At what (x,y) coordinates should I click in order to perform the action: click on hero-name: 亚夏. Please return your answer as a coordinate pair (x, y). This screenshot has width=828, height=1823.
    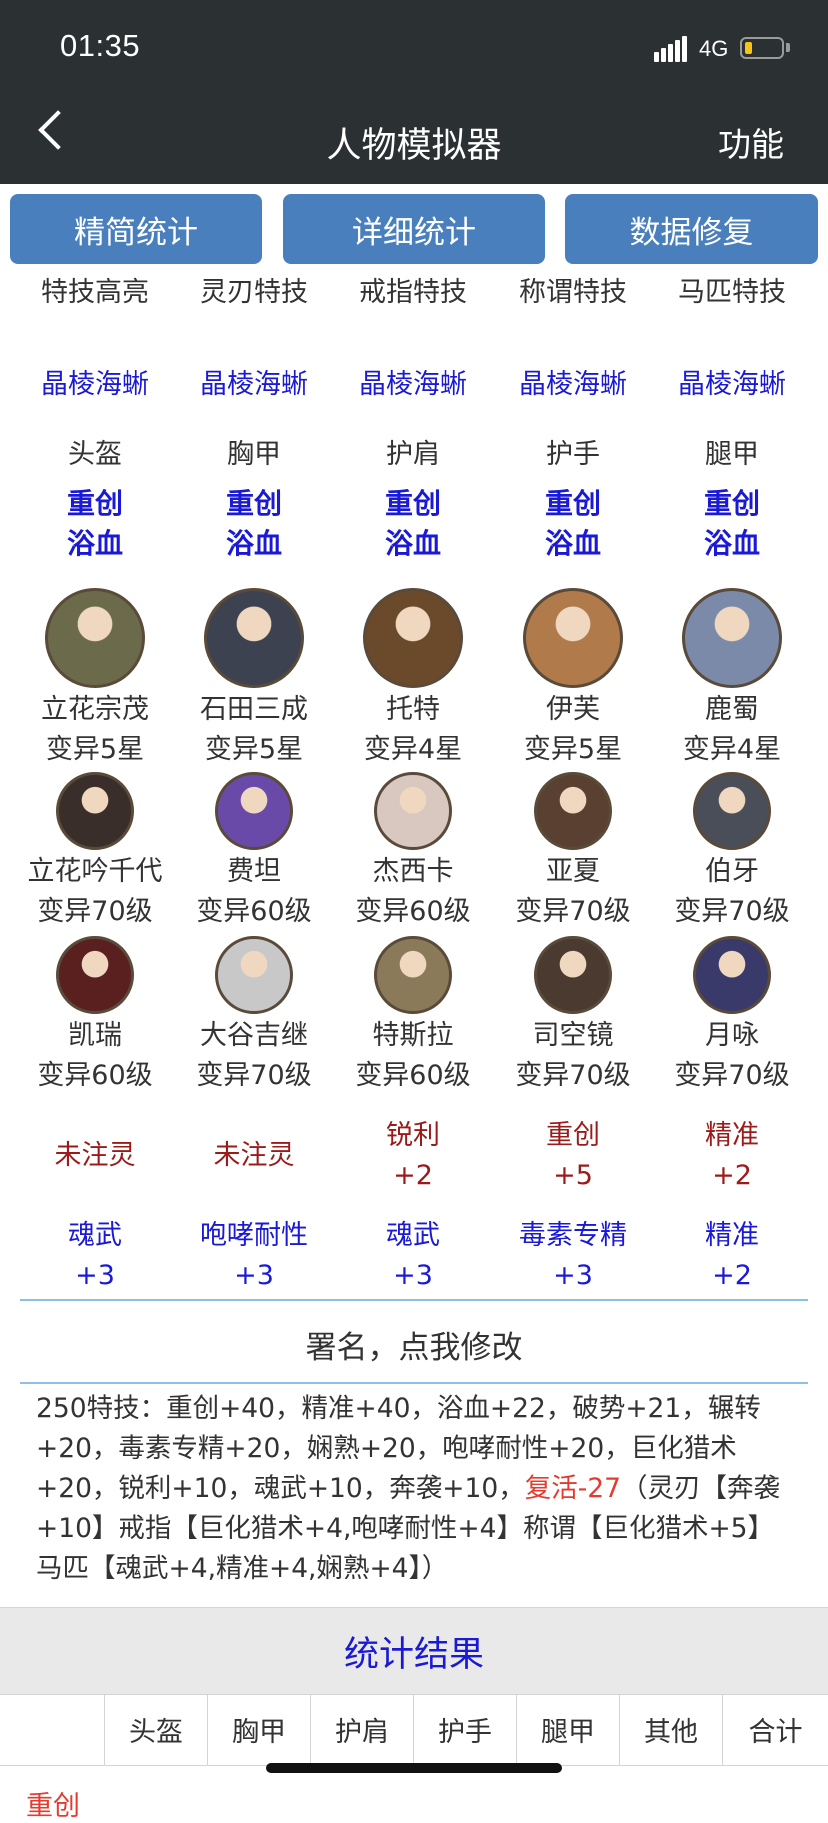
    Looking at the image, I should click on (573, 871).